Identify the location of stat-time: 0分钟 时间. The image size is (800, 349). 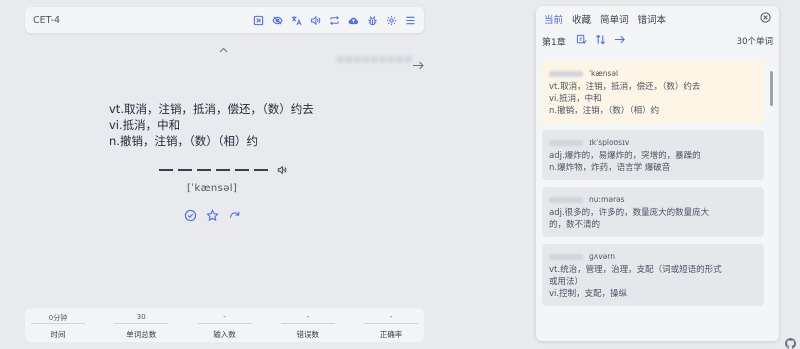
(58, 325).